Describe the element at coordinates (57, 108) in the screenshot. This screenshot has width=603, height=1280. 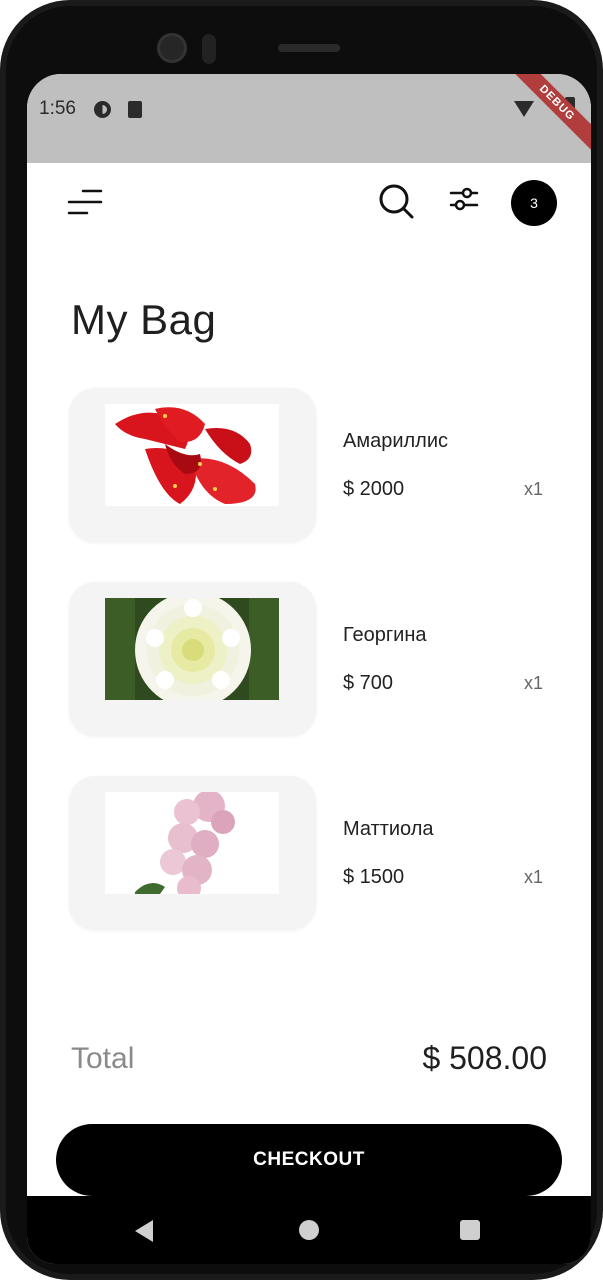
I see `status-time: 1:56` at that location.